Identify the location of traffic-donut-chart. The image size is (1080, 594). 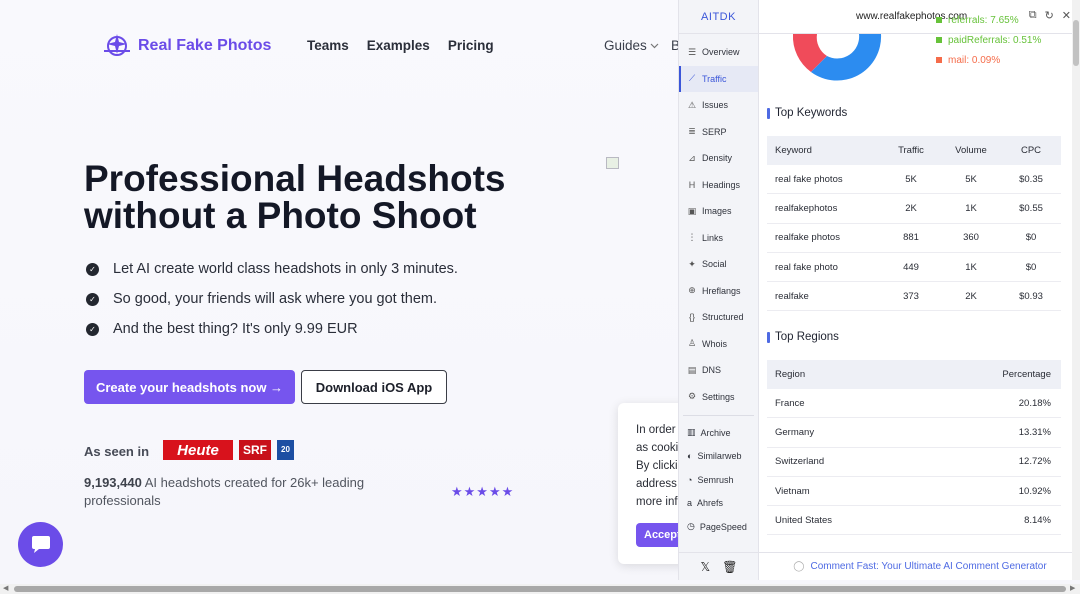
(837, 57).